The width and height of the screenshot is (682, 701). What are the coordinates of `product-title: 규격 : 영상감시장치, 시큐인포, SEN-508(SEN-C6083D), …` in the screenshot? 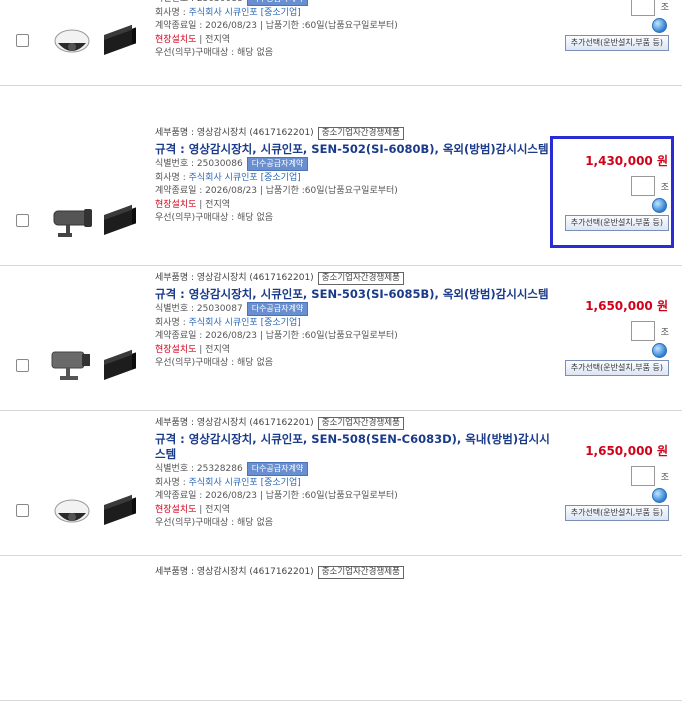 It's located at (354, 447).